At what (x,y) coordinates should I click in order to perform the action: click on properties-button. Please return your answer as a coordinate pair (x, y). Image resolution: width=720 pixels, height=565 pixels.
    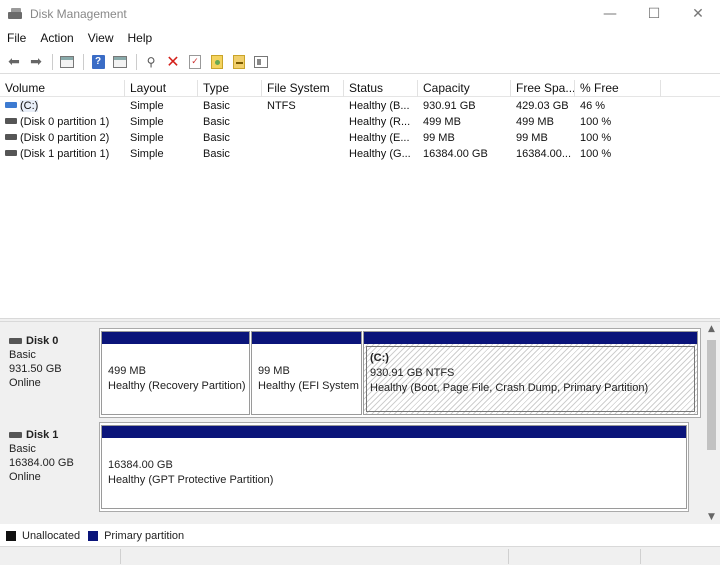
    Looking at the image, I should click on (261, 62).